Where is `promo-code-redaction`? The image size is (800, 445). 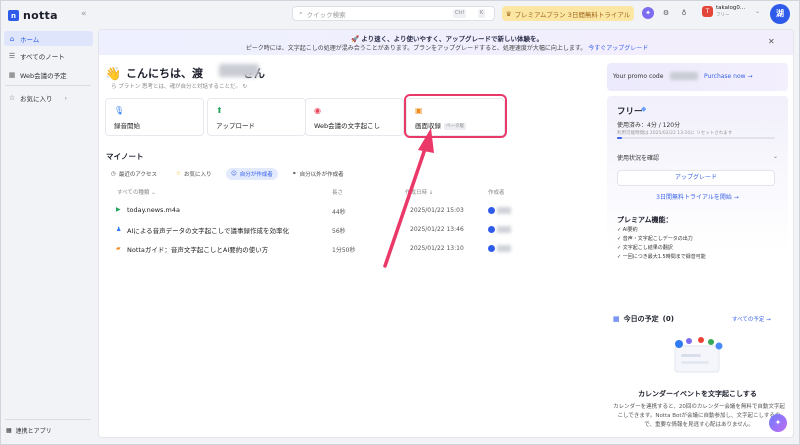 promo-code-redaction is located at coordinates (684, 76).